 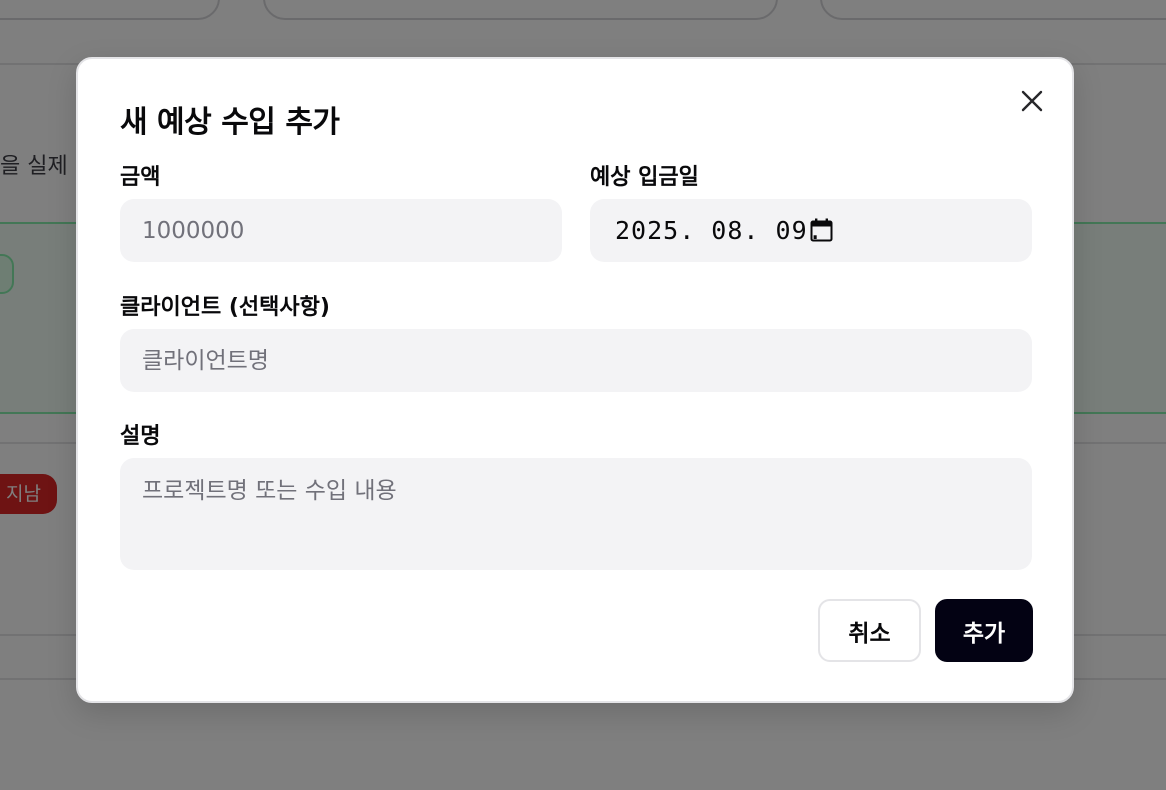 What do you see at coordinates (341, 230) in the screenshot?
I see `amount-input` at bounding box center [341, 230].